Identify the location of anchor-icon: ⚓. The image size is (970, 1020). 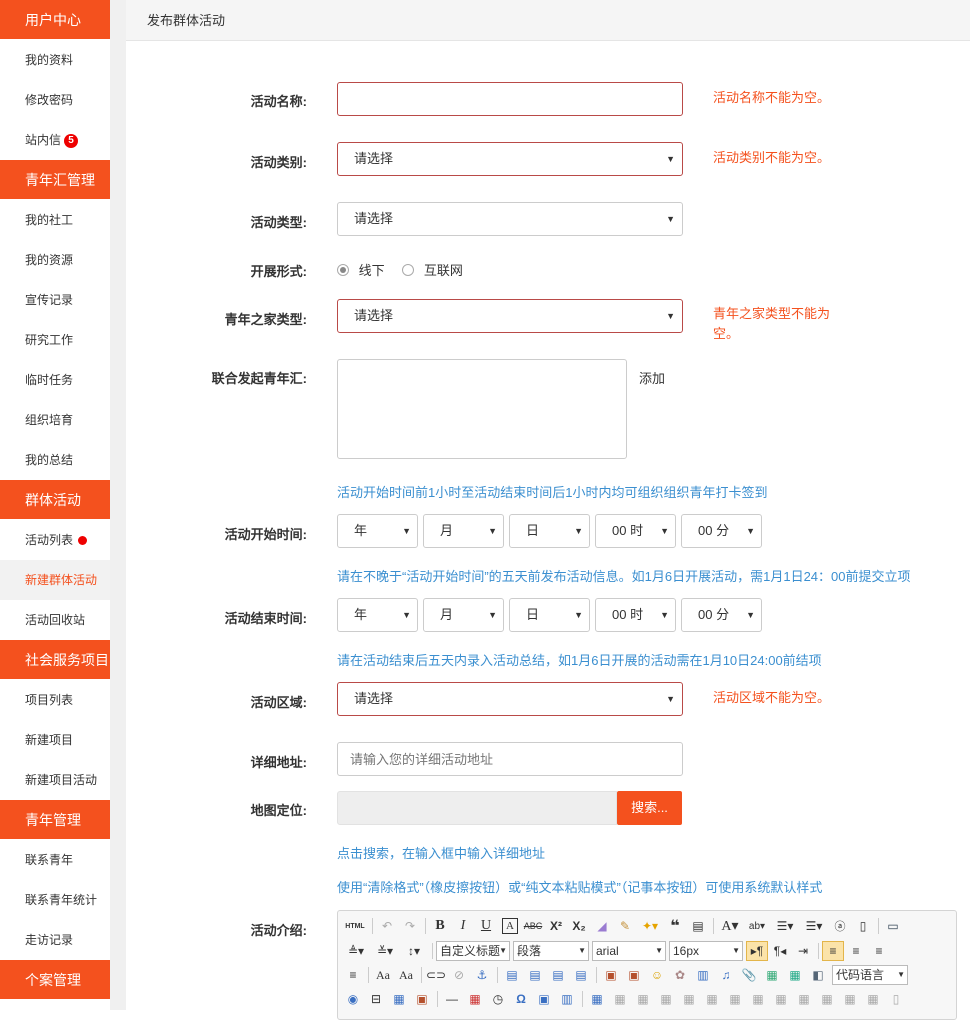
(482, 975).